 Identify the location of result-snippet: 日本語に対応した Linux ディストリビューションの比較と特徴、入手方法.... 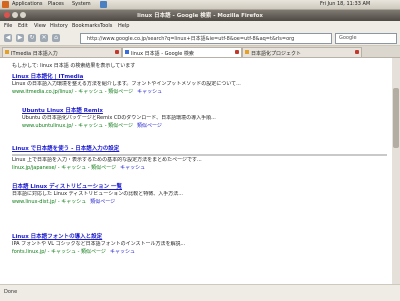
(97, 194).